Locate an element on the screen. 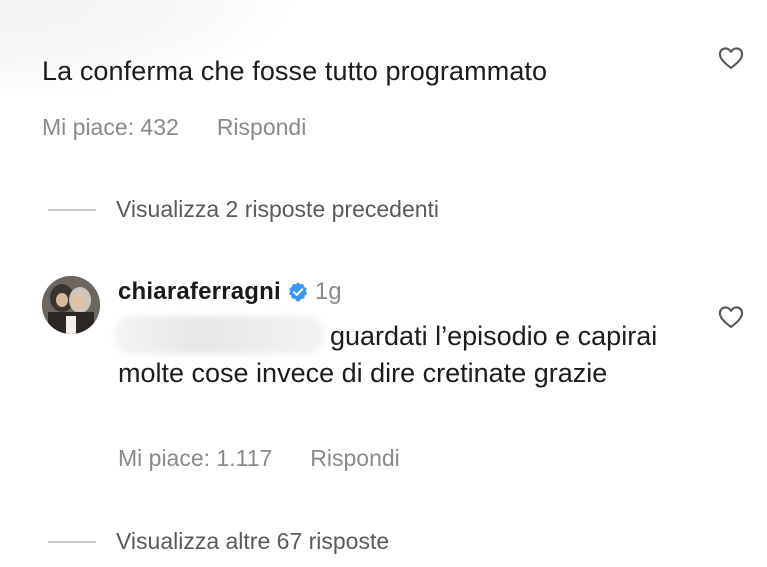  view-previous-replies-label: Visualizza 2 risposte precedenti is located at coordinates (278, 209).